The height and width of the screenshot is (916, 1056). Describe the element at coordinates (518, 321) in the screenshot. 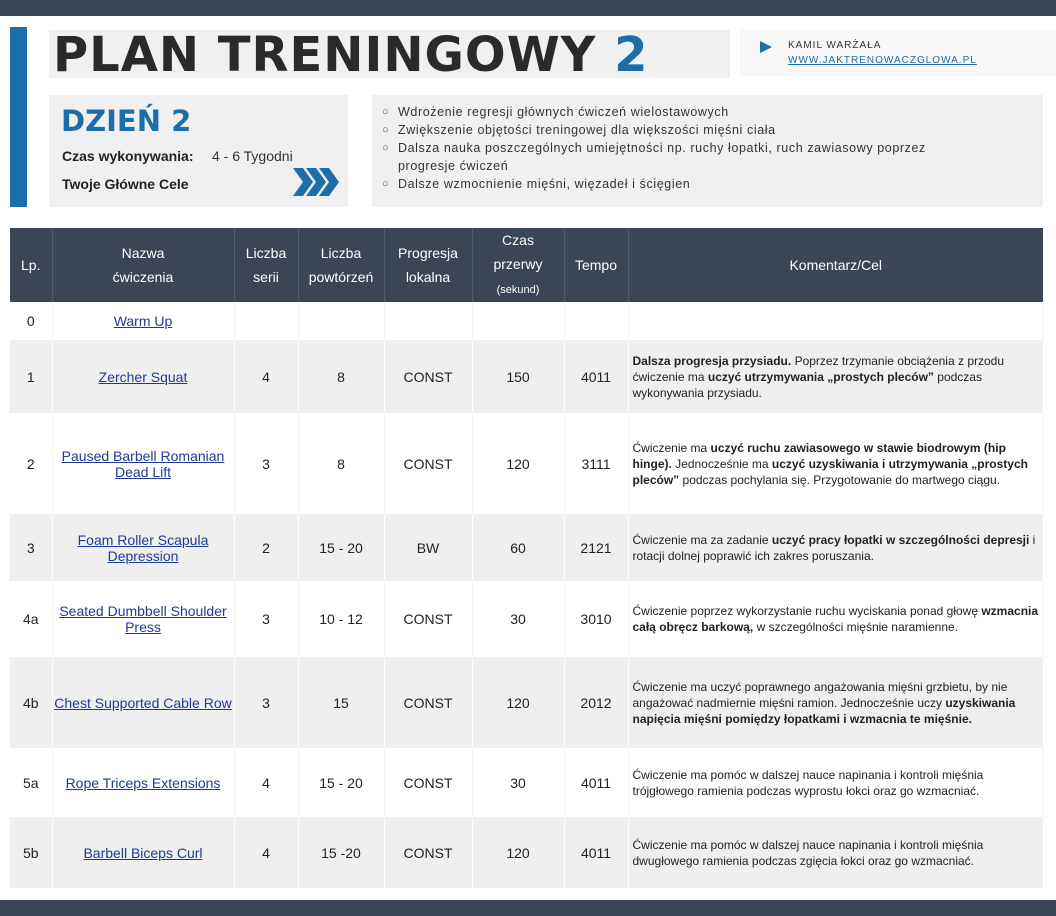

I see `cell-rest` at that location.